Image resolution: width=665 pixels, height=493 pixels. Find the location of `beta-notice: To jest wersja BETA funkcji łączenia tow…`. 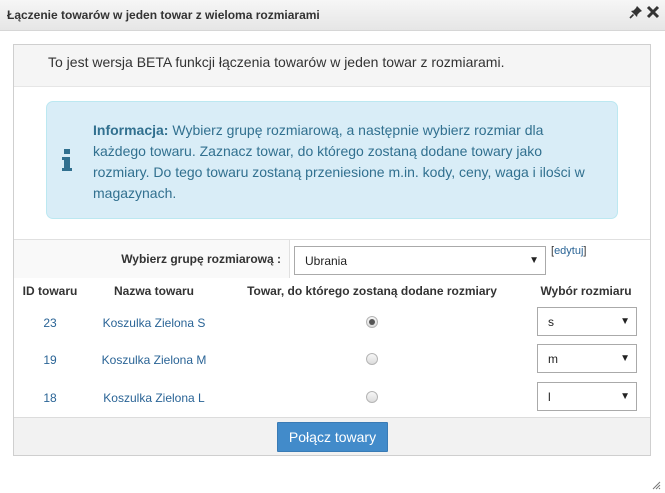

beta-notice: To jest wersja BETA funkcji łączenia tow… is located at coordinates (276, 62).